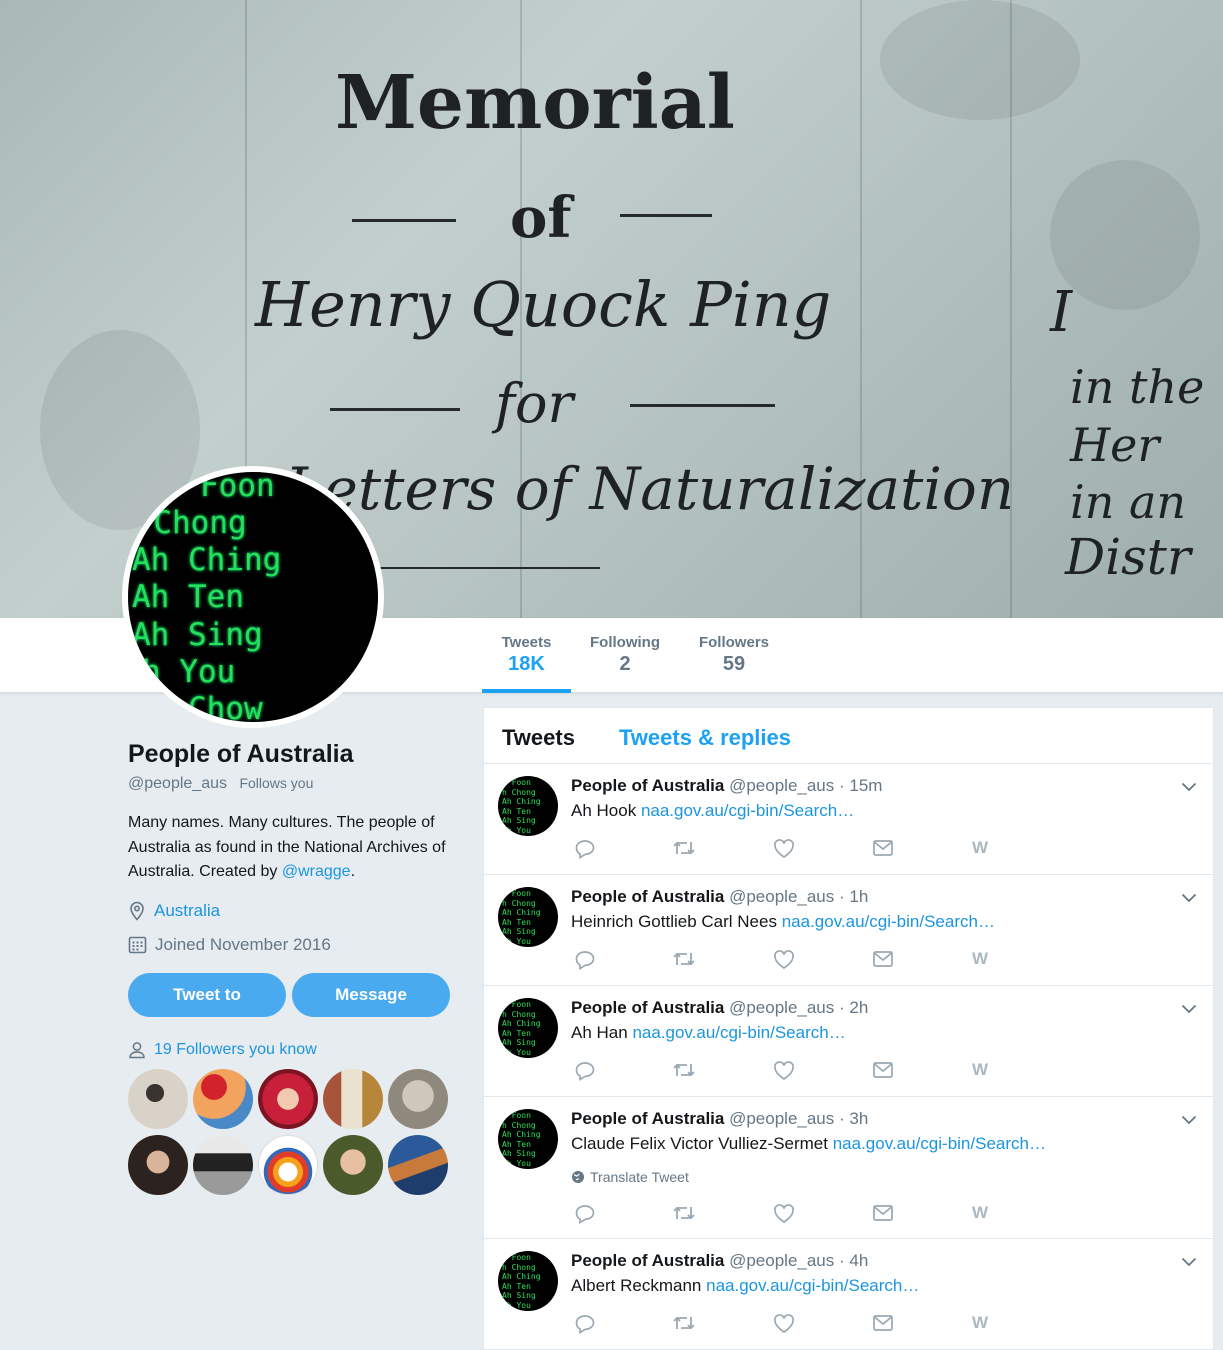 The width and height of the screenshot is (1223, 1350). What do you see at coordinates (733, 642) in the screenshot?
I see `stat-followers-label: Followers` at bounding box center [733, 642].